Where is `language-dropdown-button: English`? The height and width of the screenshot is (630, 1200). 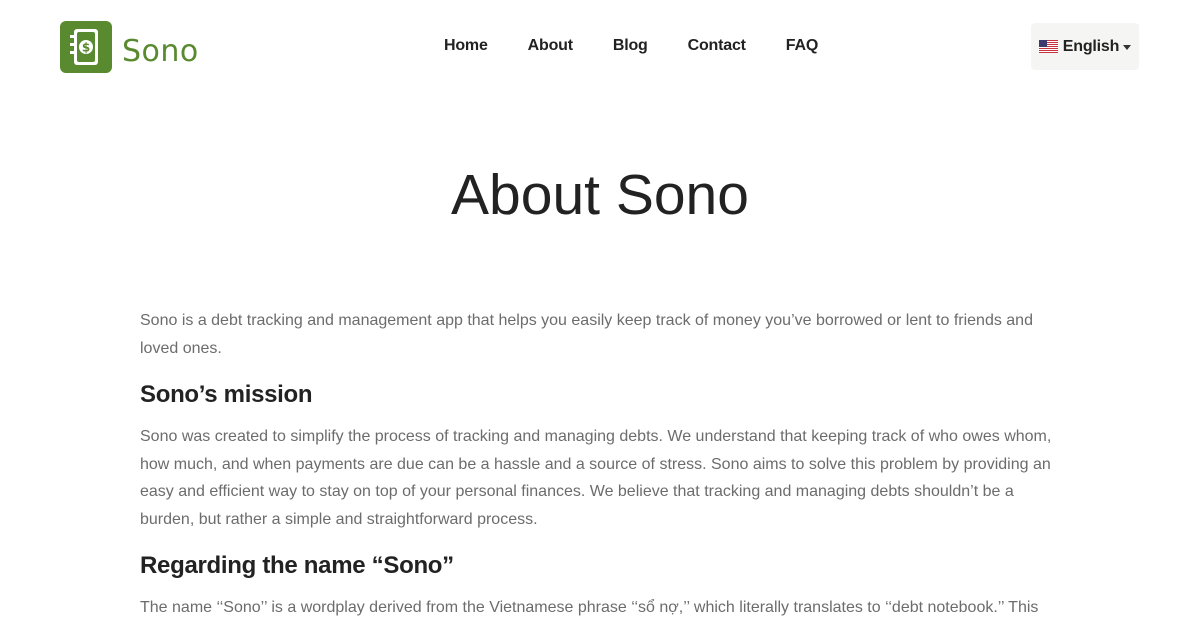 language-dropdown-button: English is located at coordinates (1085, 46).